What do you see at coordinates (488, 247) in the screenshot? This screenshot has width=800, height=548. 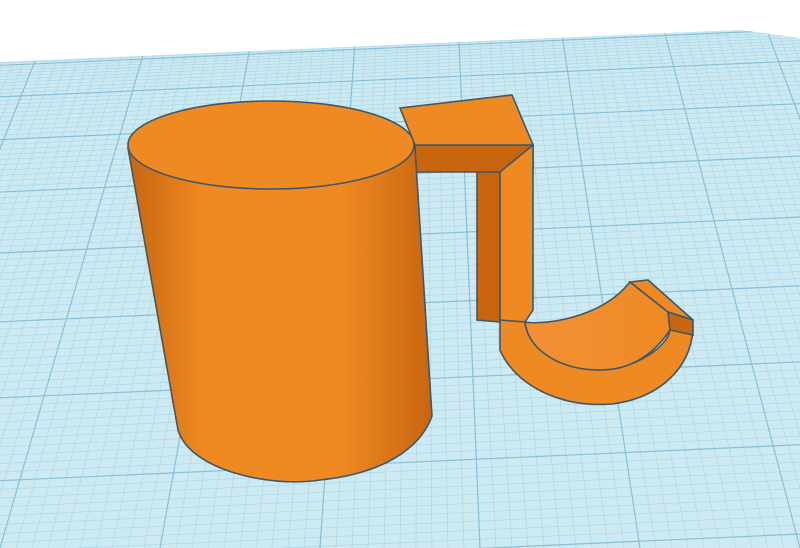 I see `handle-vertical-arm-side` at bounding box center [488, 247].